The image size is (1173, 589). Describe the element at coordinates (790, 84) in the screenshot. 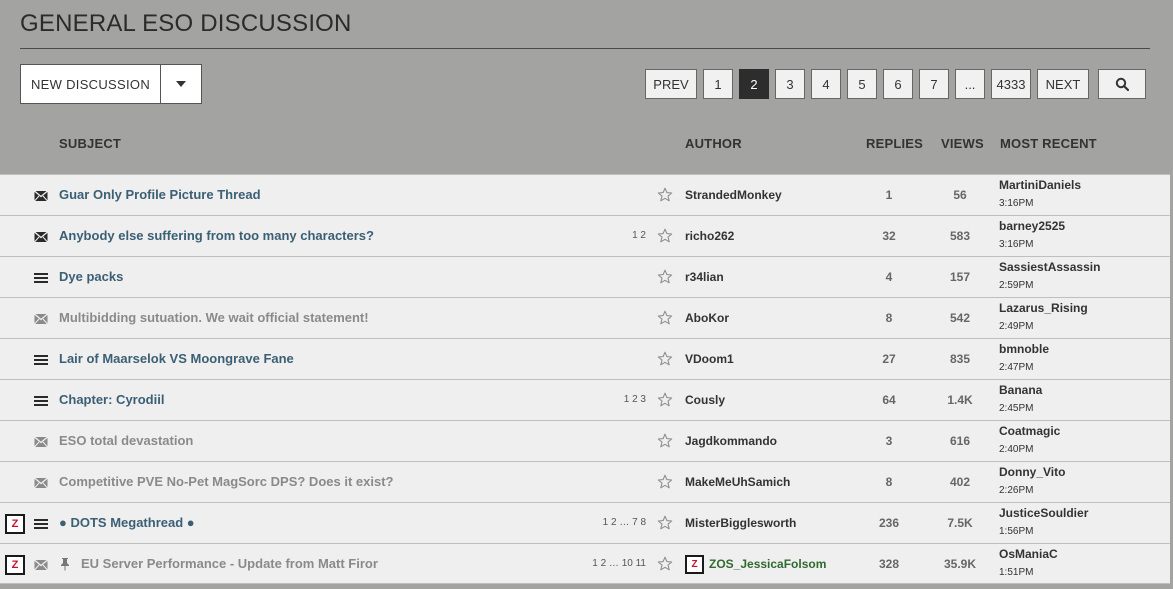

I see `page-button-3: 3` at that location.